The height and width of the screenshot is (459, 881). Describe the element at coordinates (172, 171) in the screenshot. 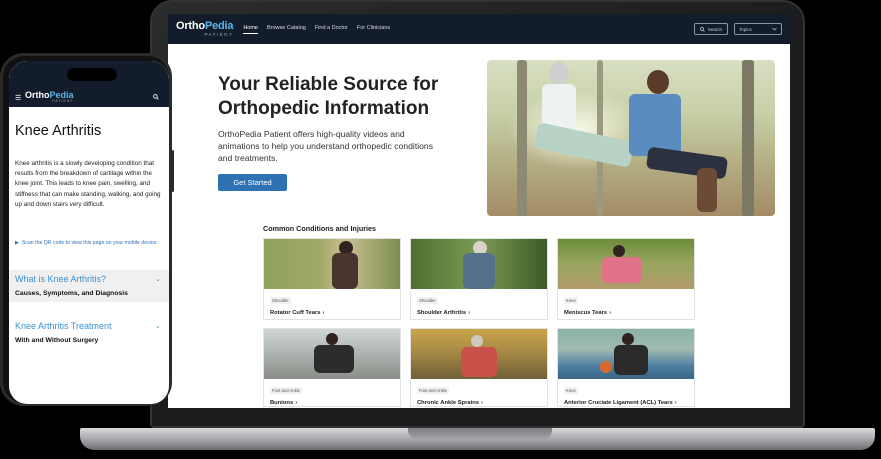

I see `phone-side-button` at that location.